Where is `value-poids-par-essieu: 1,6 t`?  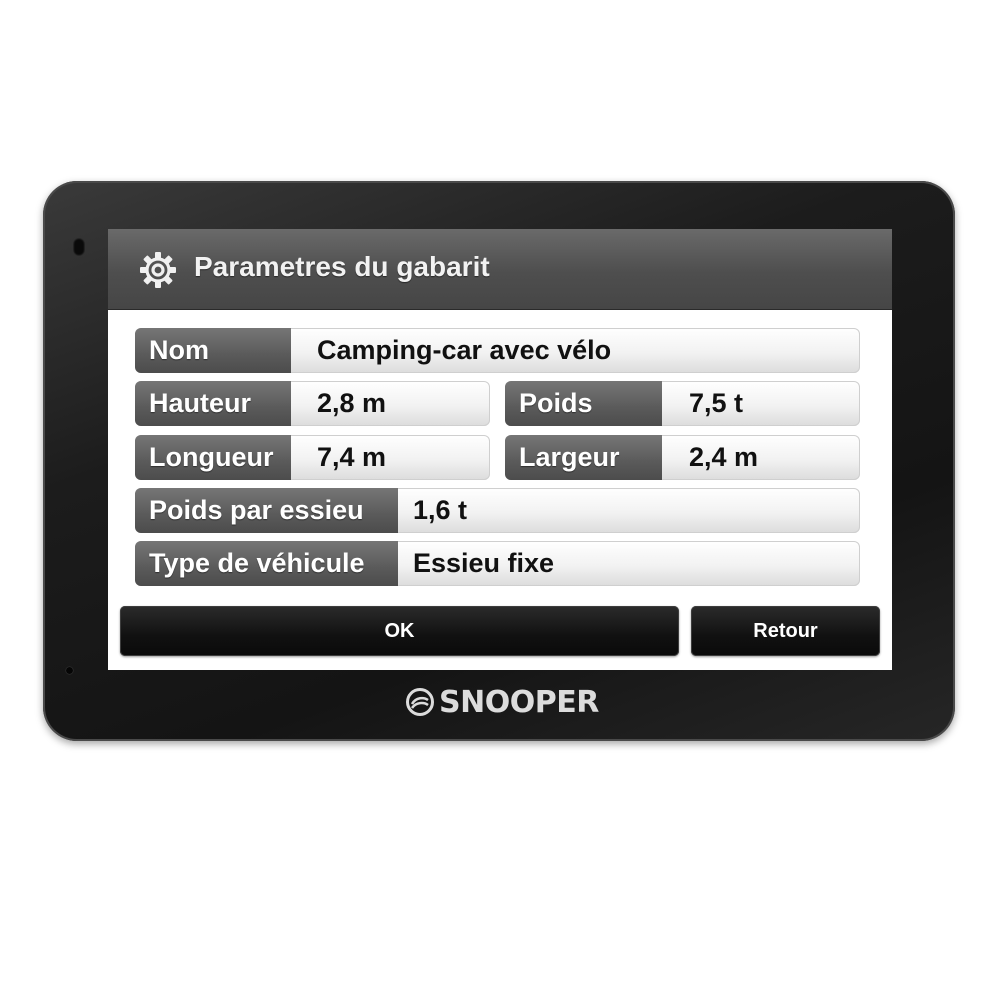 value-poids-par-essieu: 1,6 t is located at coordinates (440, 510).